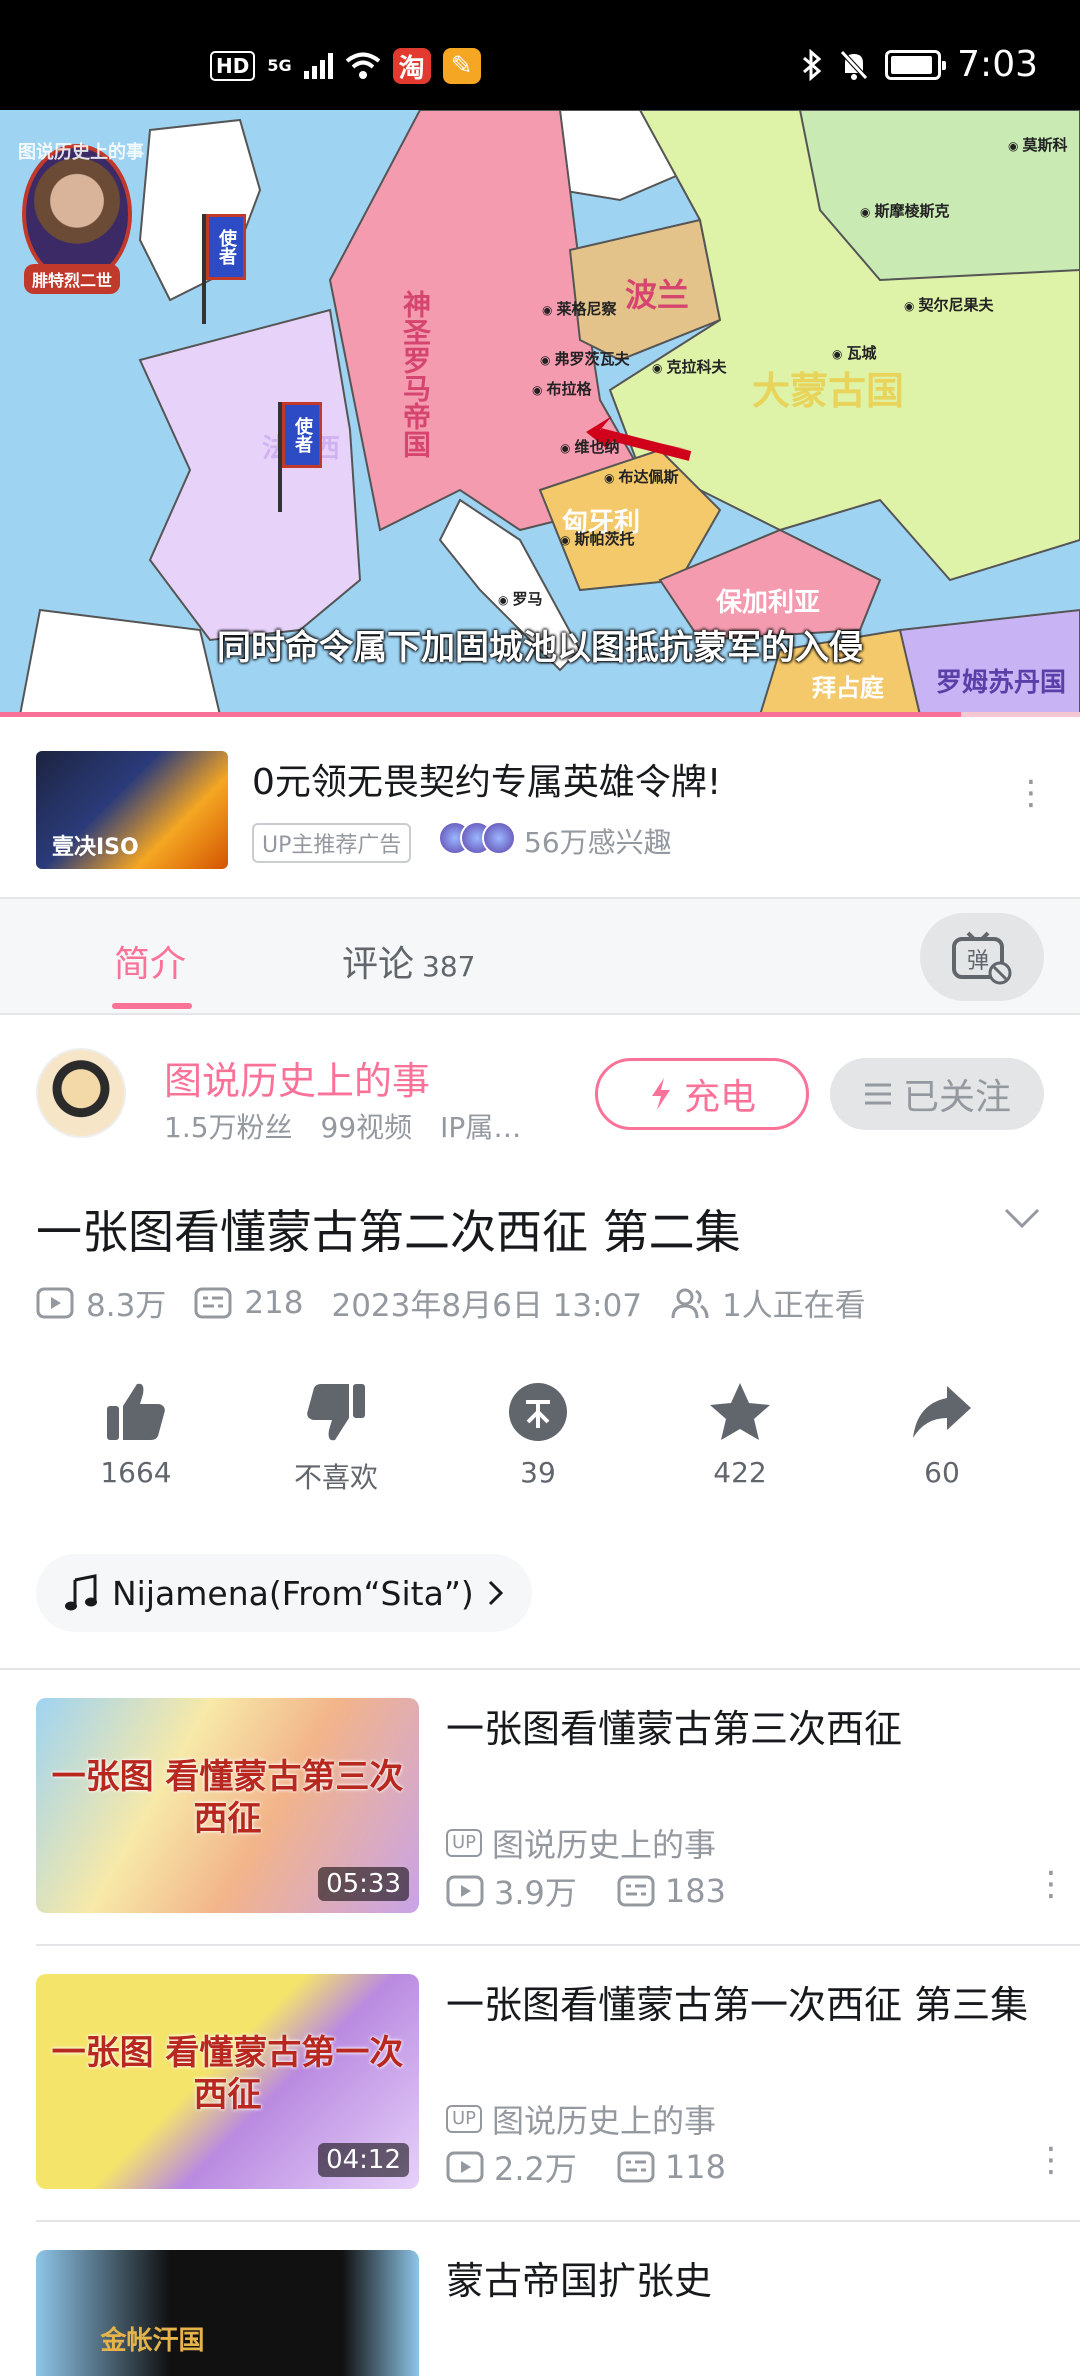 The height and width of the screenshot is (2376, 1080). I want to click on wifi-icon, so click(362, 65).